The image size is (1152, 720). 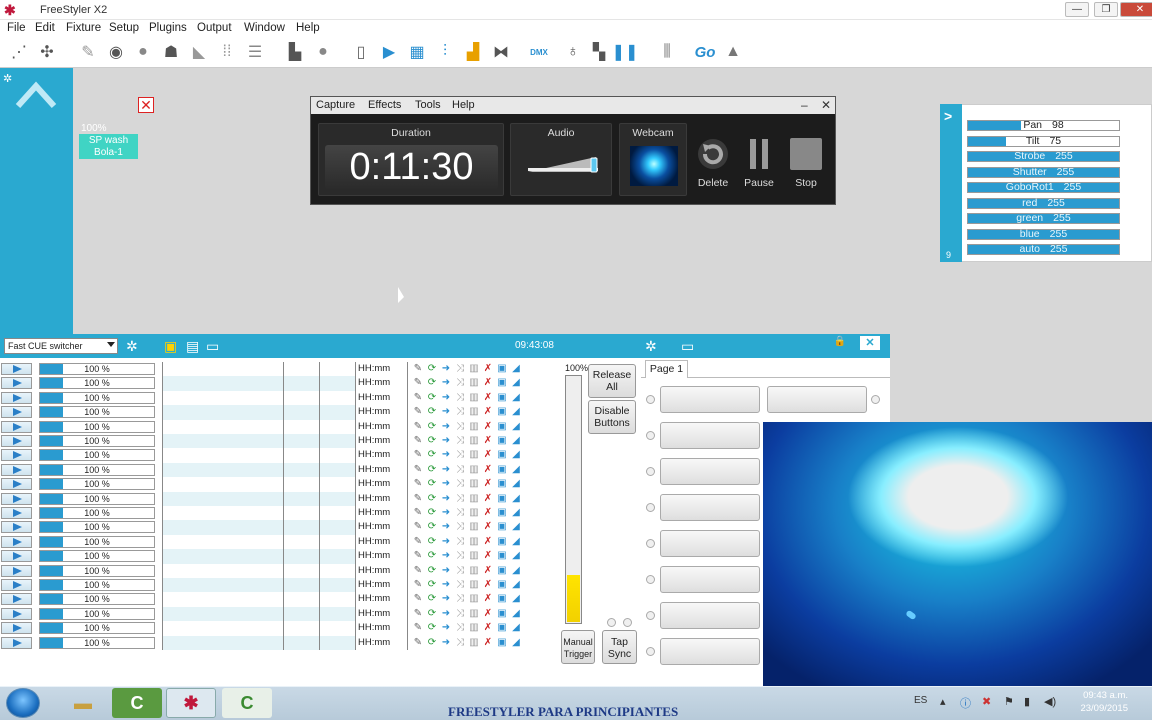 I want to click on settings-gear-icon: ✲, so click(x=132, y=346).